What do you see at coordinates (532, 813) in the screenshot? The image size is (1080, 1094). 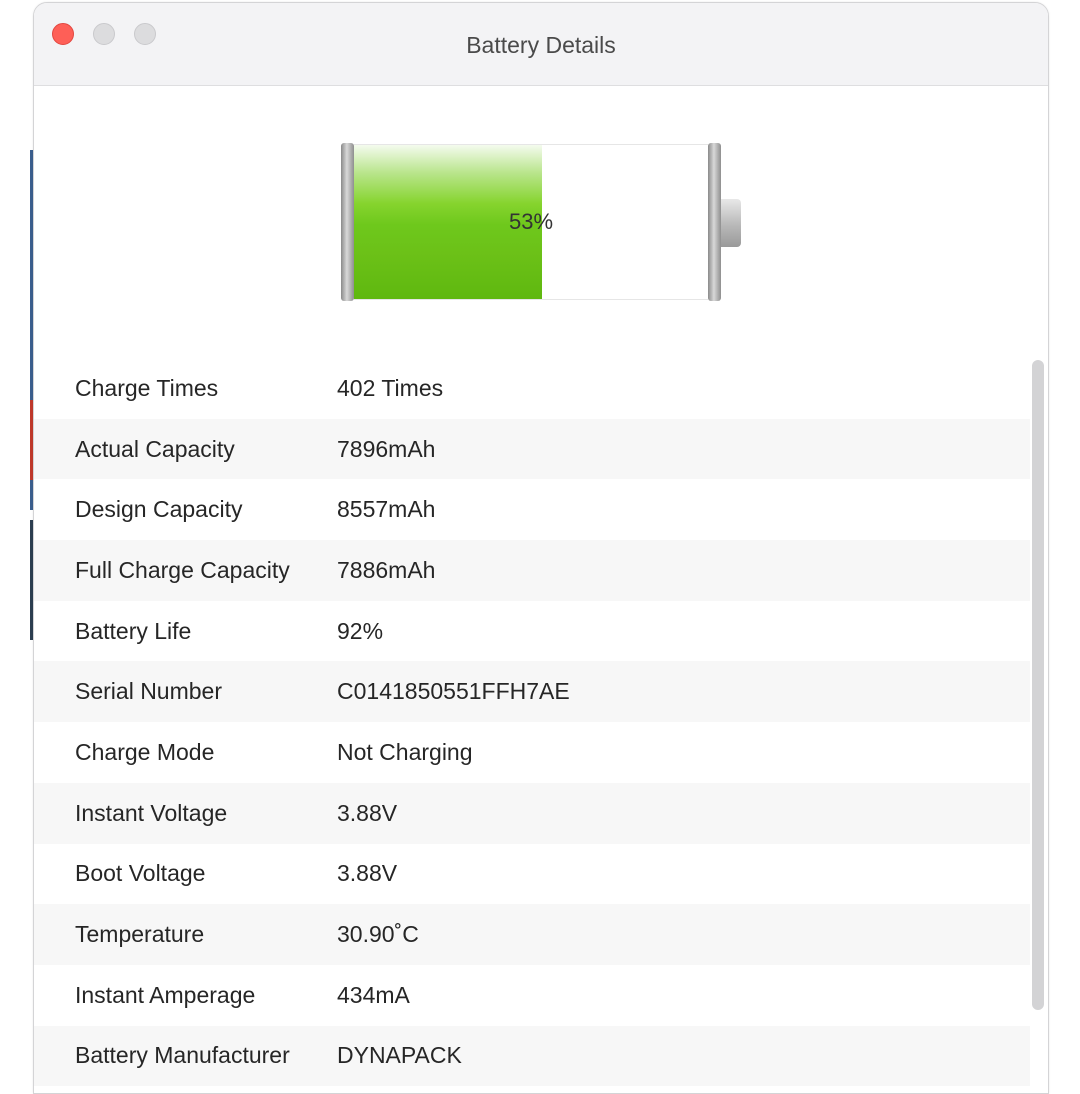 I see `table-row: Instant Voltage 3.88V` at bounding box center [532, 813].